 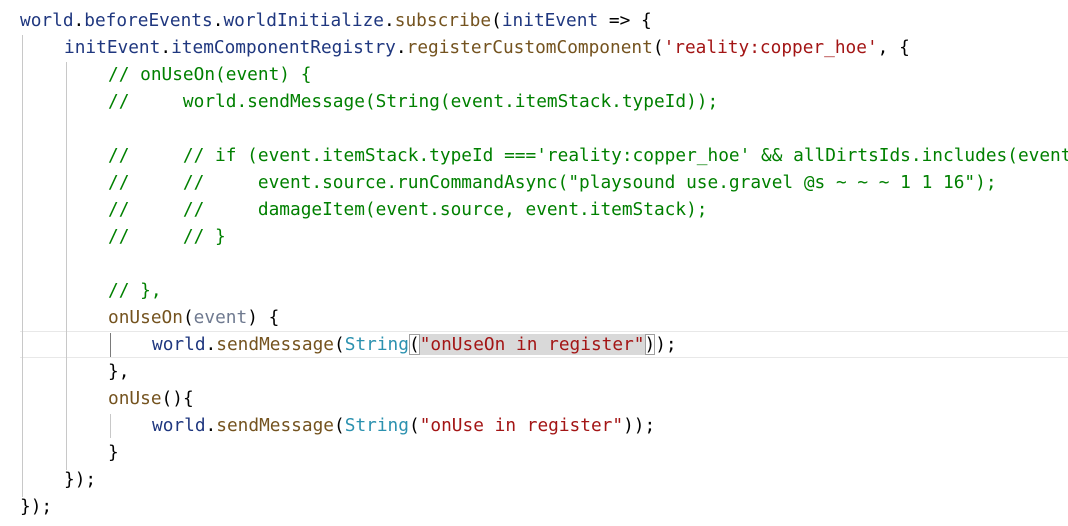 I want to click on code-token-string: "onUseOn in register", so click(x=532, y=344).